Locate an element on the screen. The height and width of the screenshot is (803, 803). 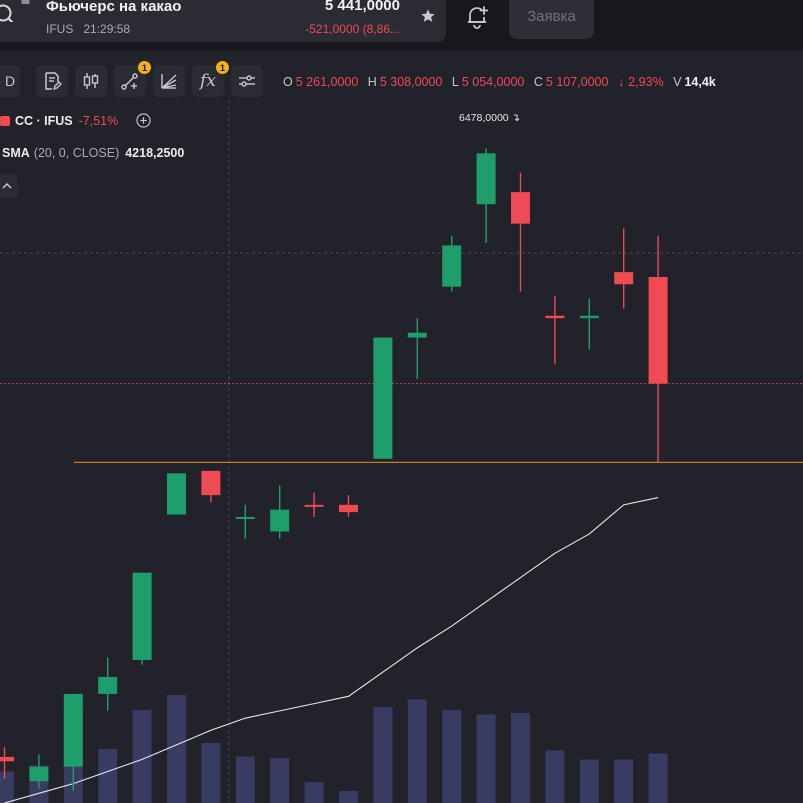
drawing-count-badge: 1 is located at coordinates (144, 67).